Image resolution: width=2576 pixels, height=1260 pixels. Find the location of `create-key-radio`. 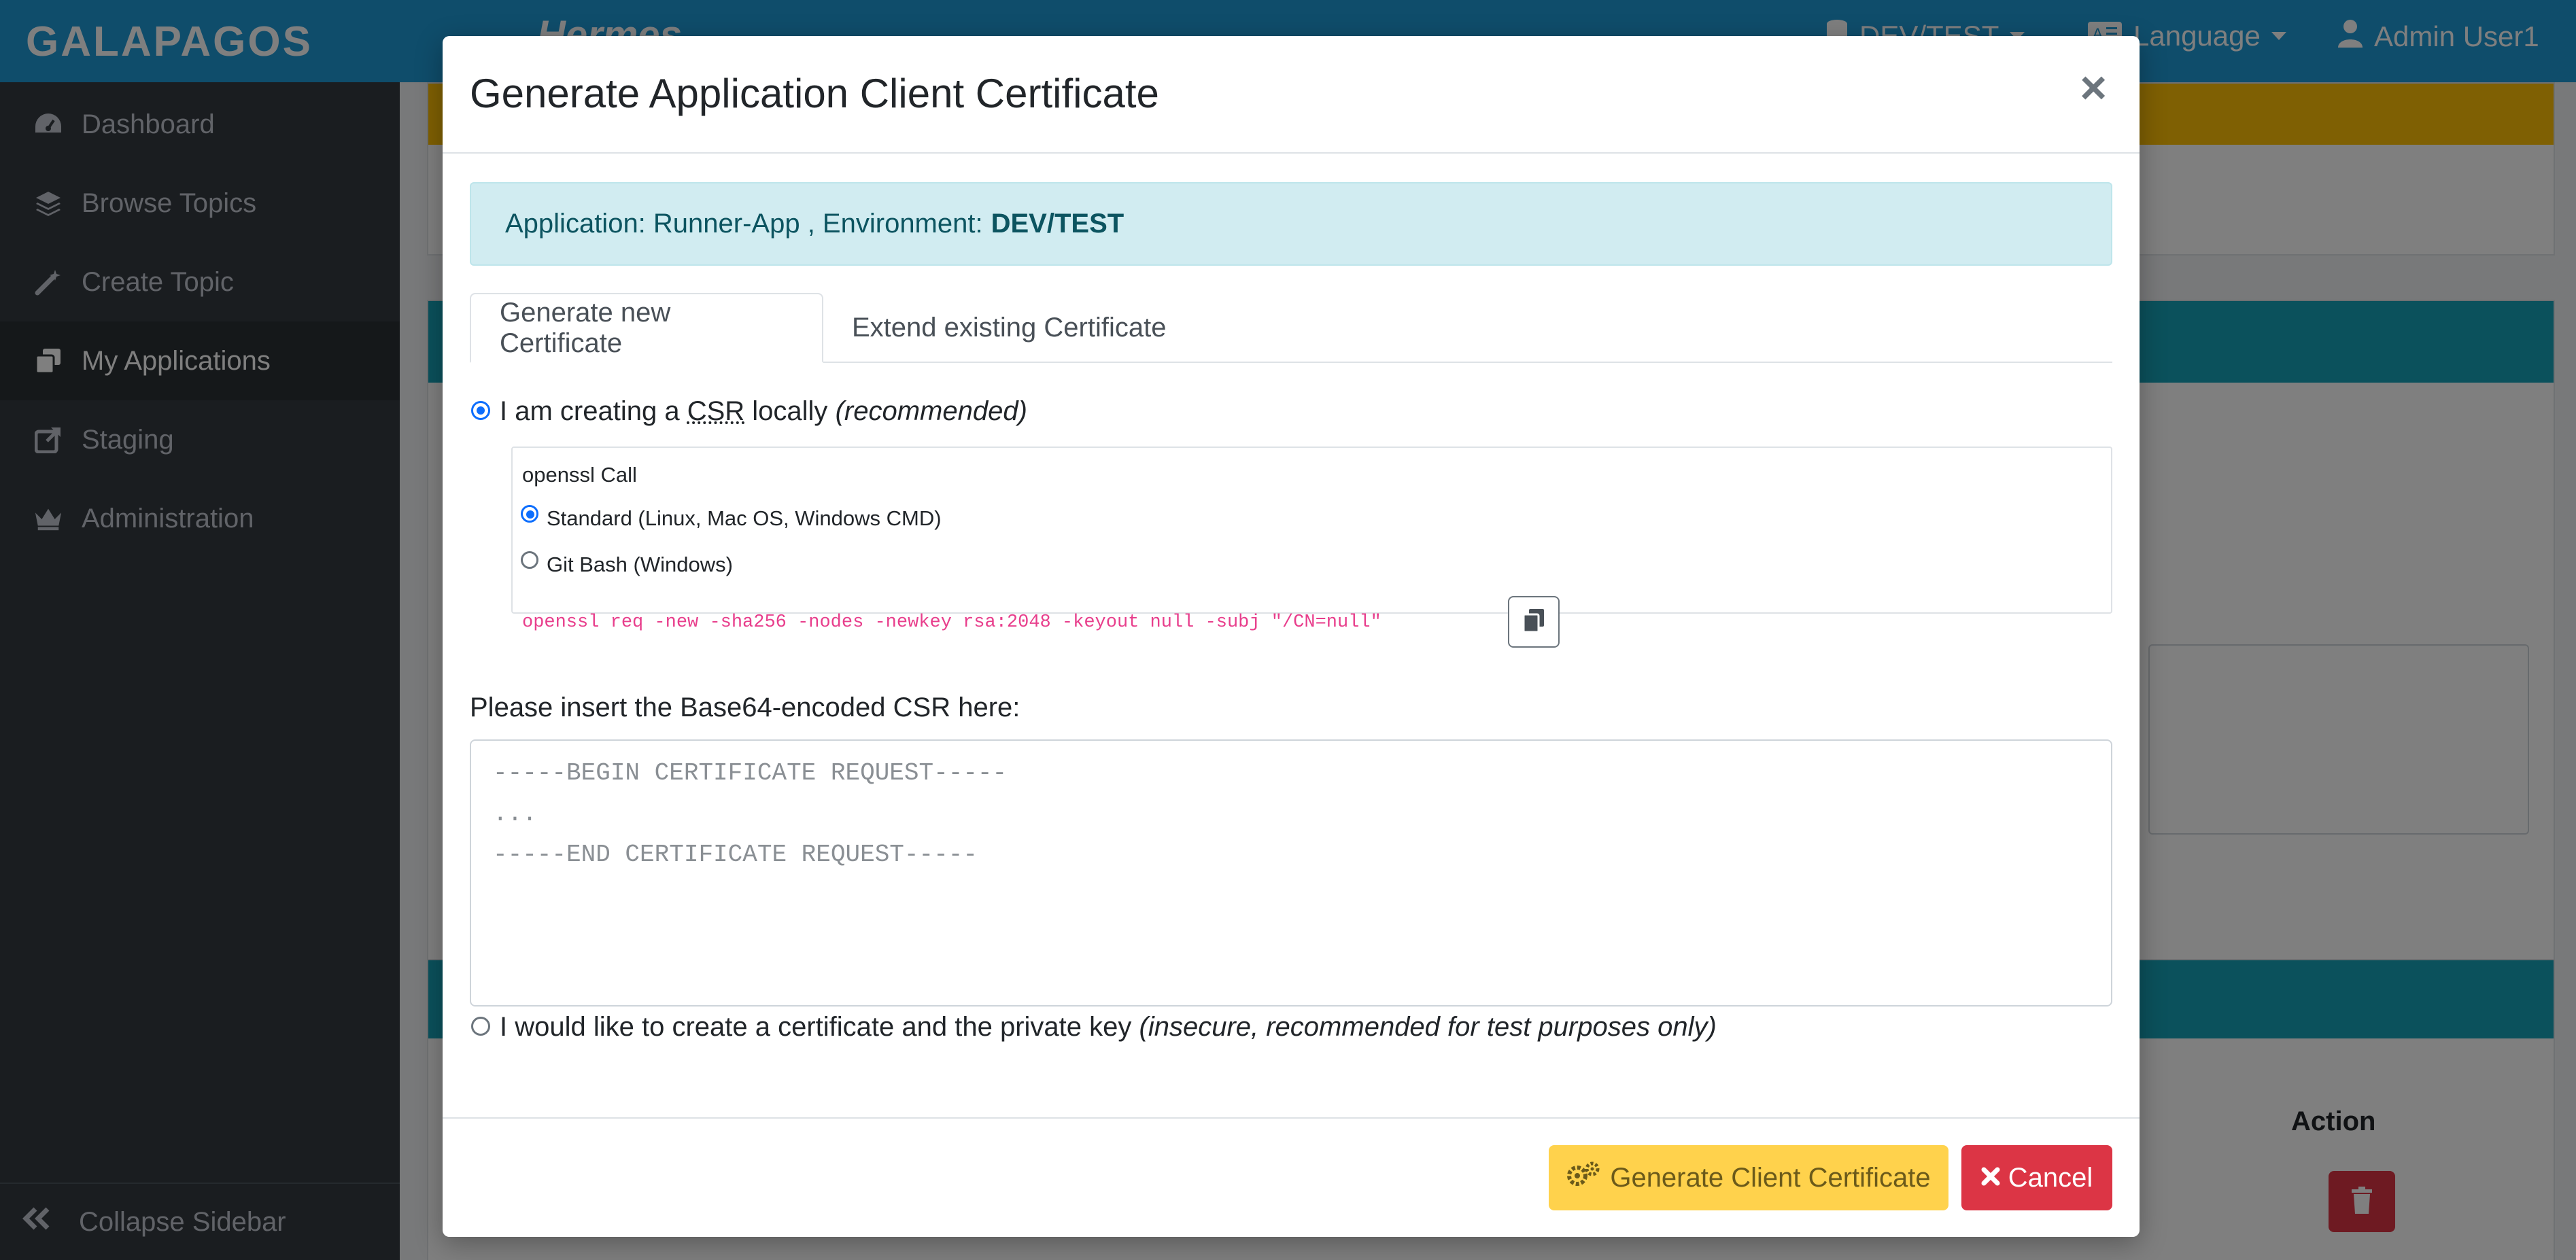

create-key-radio is located at coordinates (480, 1026).